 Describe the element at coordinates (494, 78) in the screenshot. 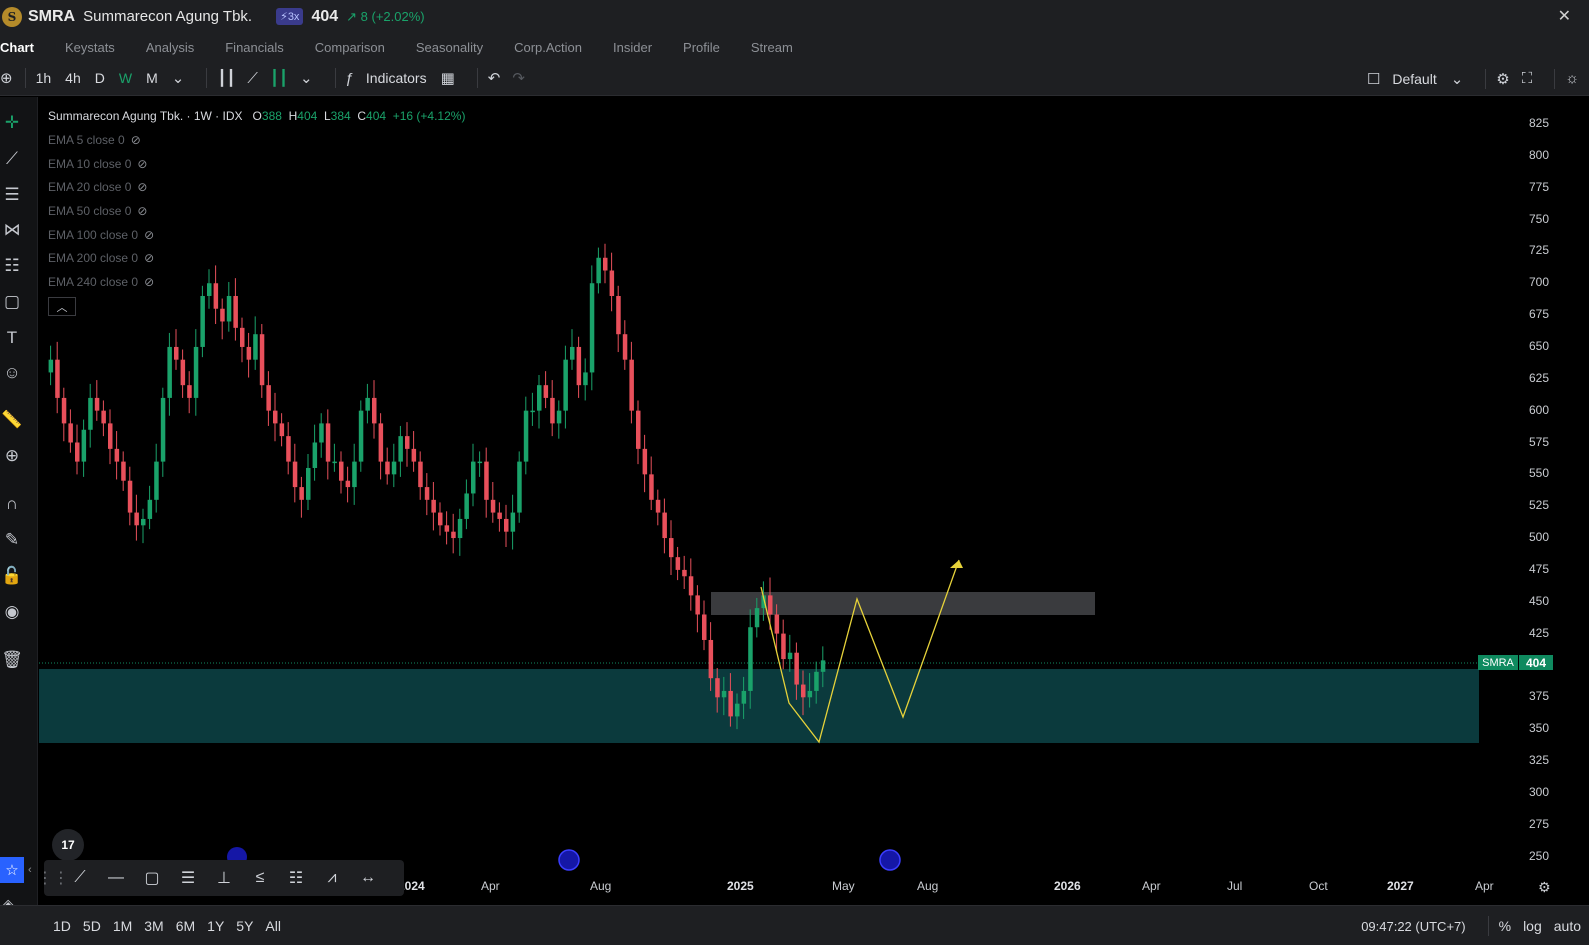

I see `undo-icon: ↶` at that location.